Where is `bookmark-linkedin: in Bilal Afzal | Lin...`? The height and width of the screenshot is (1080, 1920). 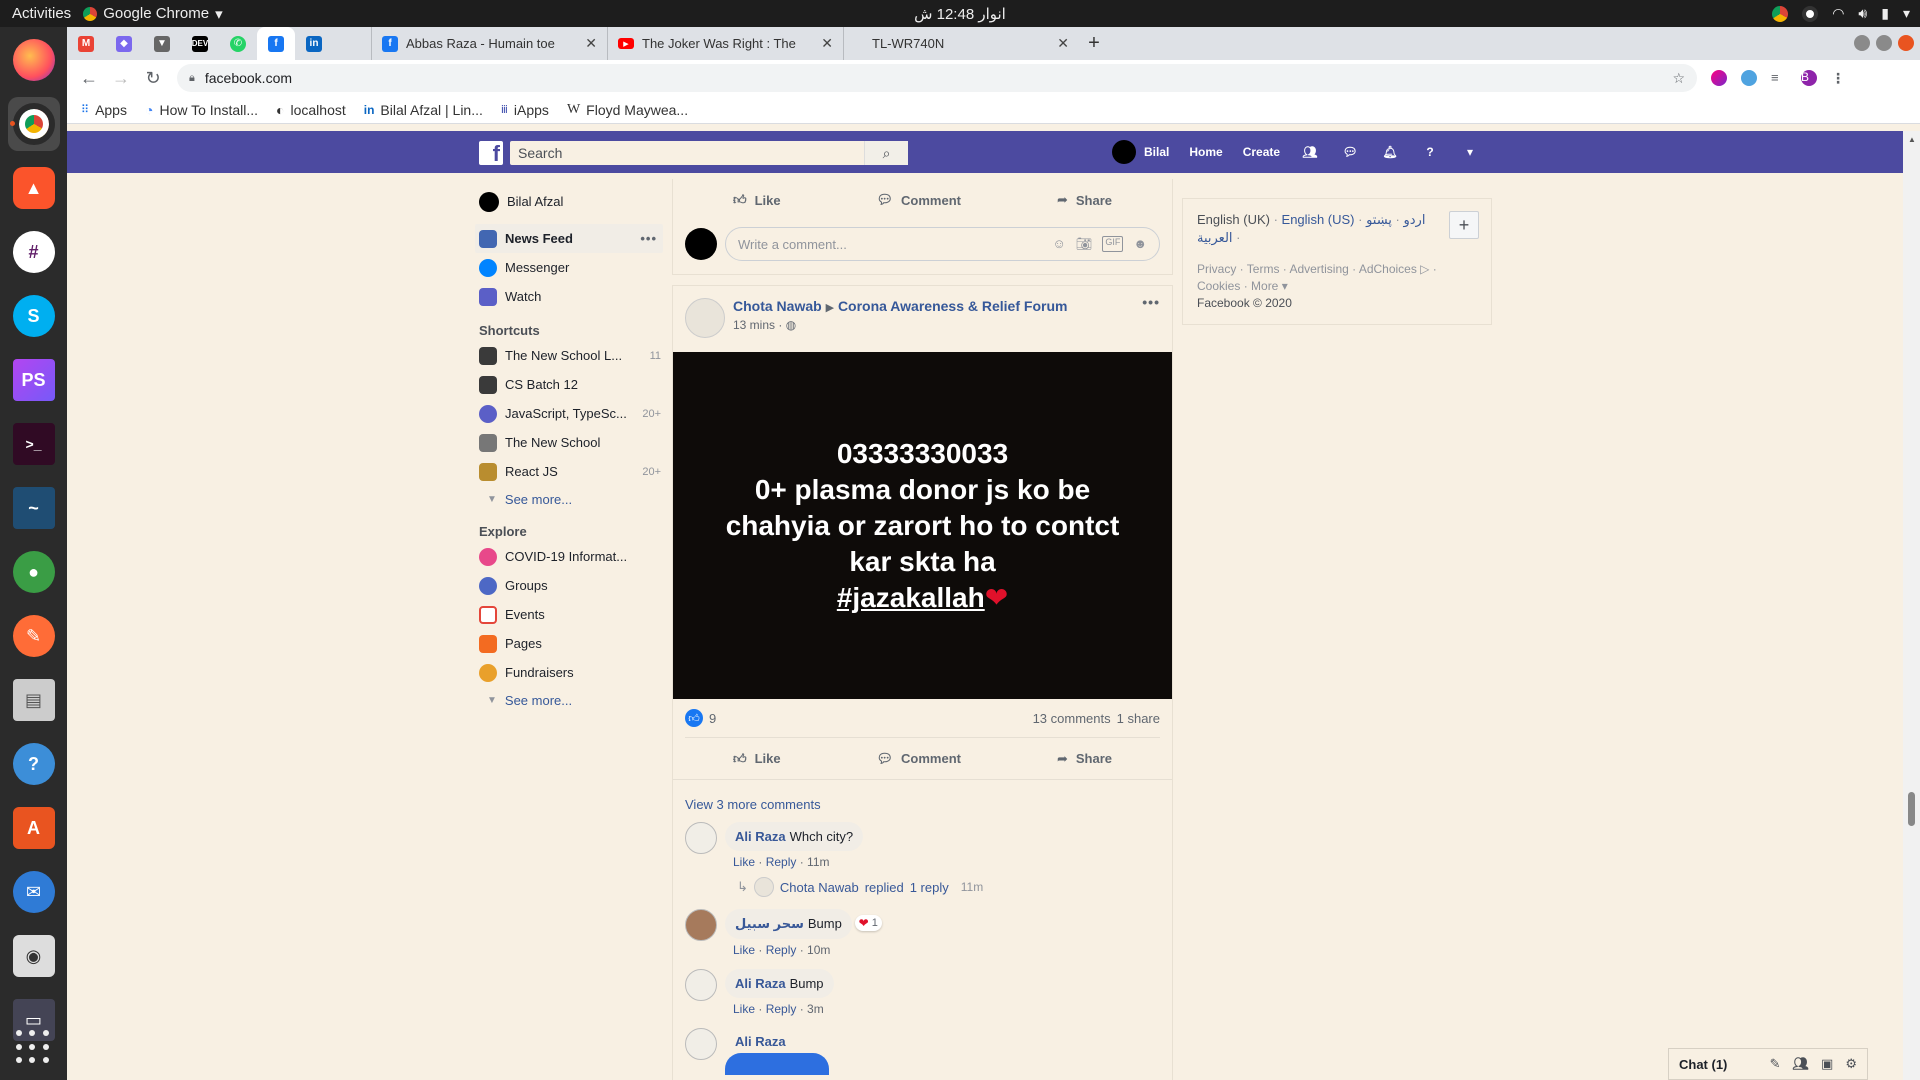 bookmark-linkedin: in Bilal Afzal | Lin... is located at coordinates (423, 110).